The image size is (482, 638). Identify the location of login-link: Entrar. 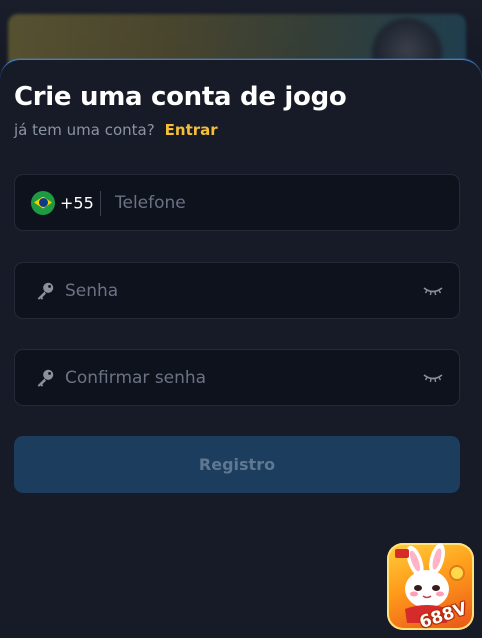
(191, 130).